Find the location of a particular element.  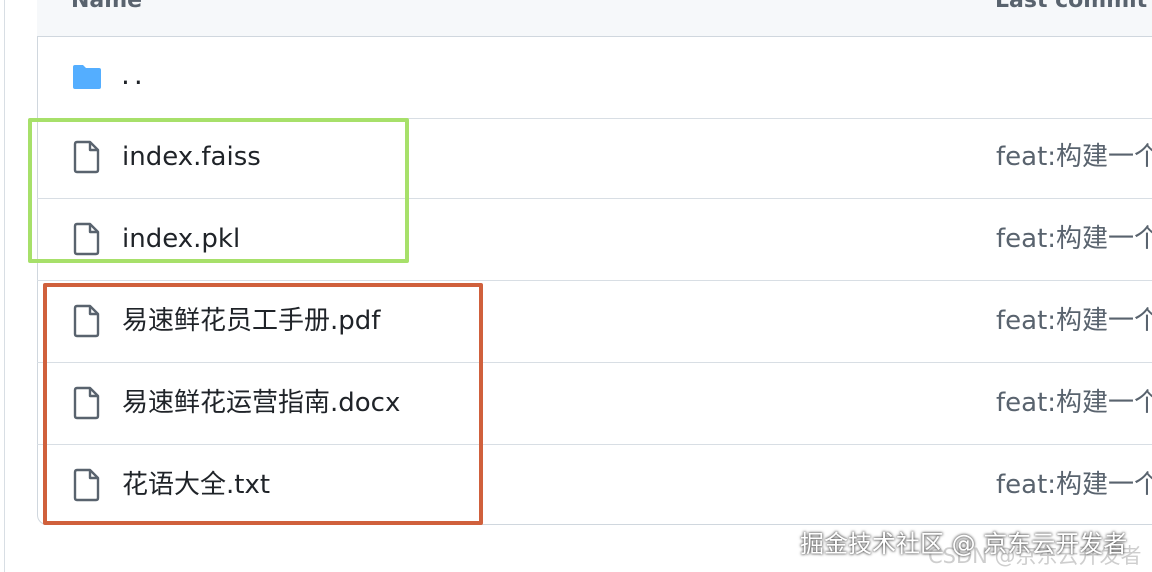

table-row-parent-directory: .. is located at coordinates (594, 78).